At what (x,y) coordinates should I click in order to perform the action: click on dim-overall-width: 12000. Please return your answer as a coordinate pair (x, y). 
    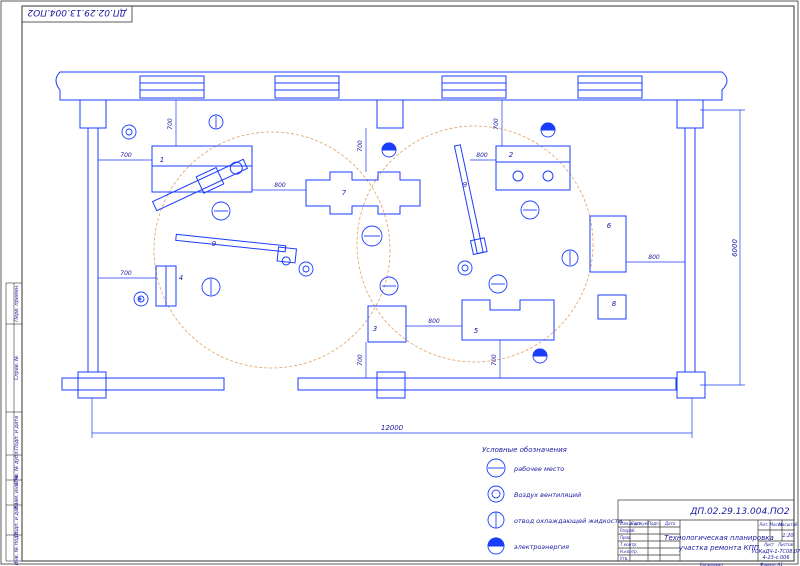
    Looking at the image, I should click on (392, 428).